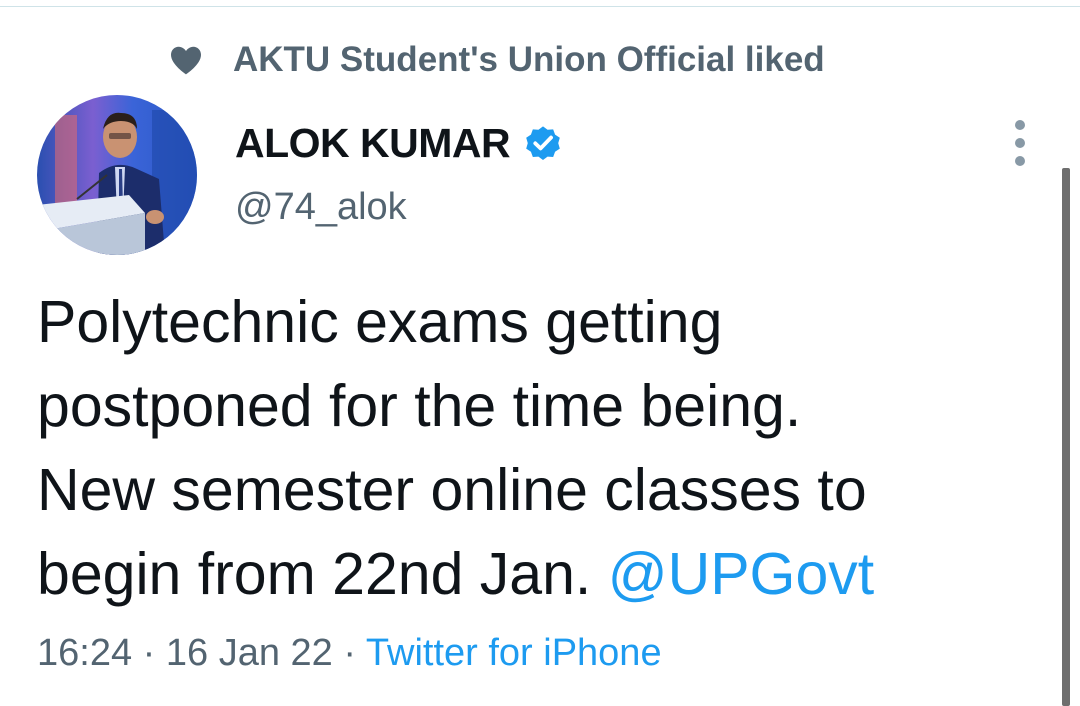  I want to click on author-name-row: ALOK KUMAR, so click(399, 143).